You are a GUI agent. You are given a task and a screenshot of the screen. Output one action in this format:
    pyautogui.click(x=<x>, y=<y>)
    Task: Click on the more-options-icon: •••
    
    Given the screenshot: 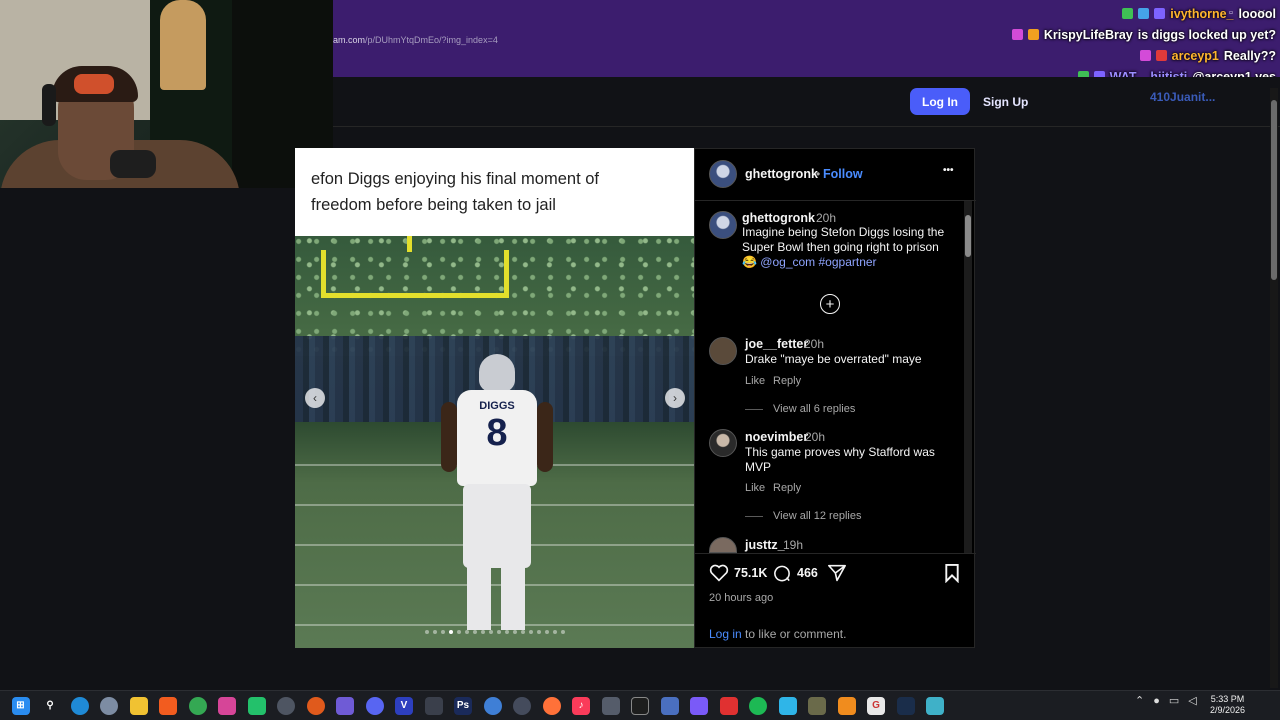 What is the action you would take?
    pyautogui.click(x=948, y=170)
    